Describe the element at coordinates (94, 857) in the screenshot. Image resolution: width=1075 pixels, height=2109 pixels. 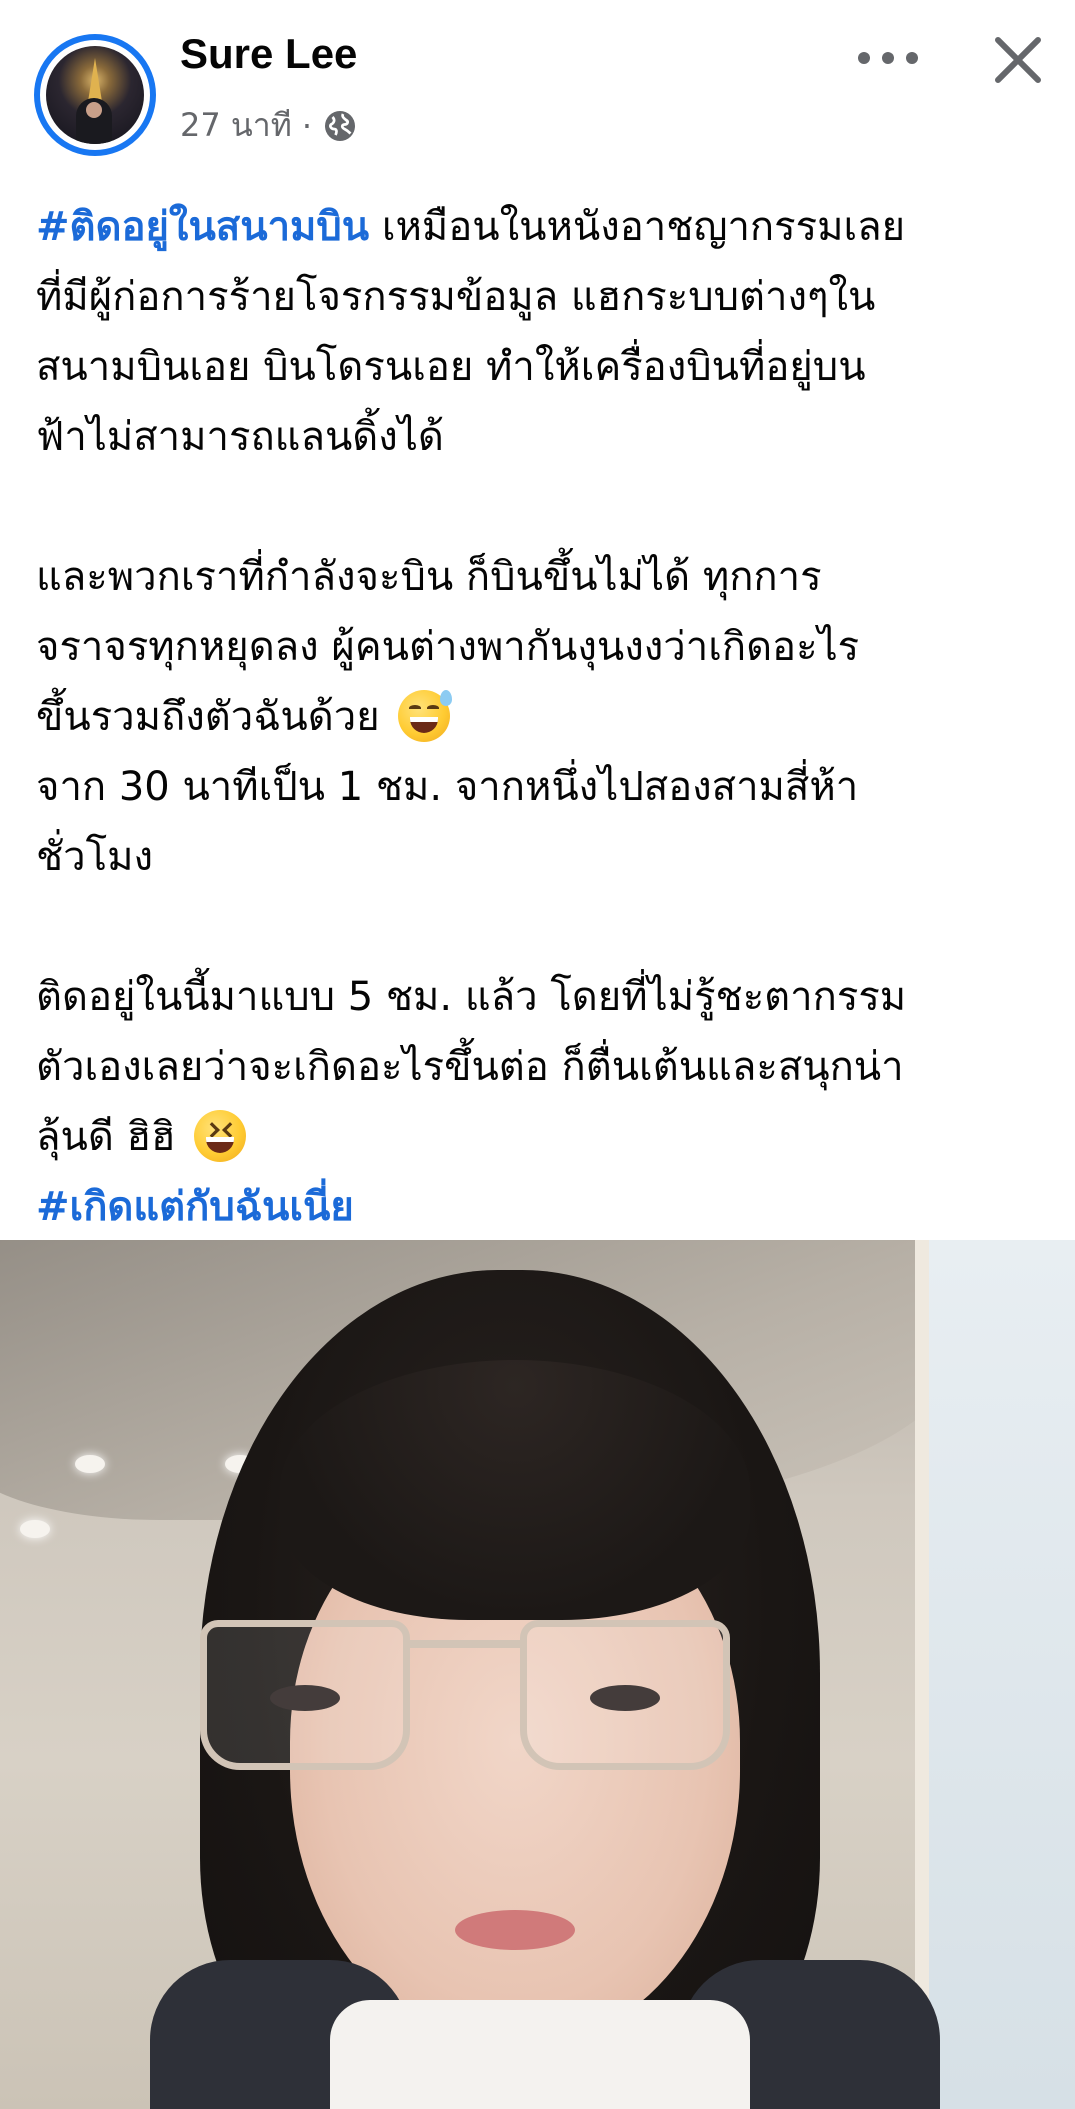
I see `text-line: ชั่วโมง` at that location.